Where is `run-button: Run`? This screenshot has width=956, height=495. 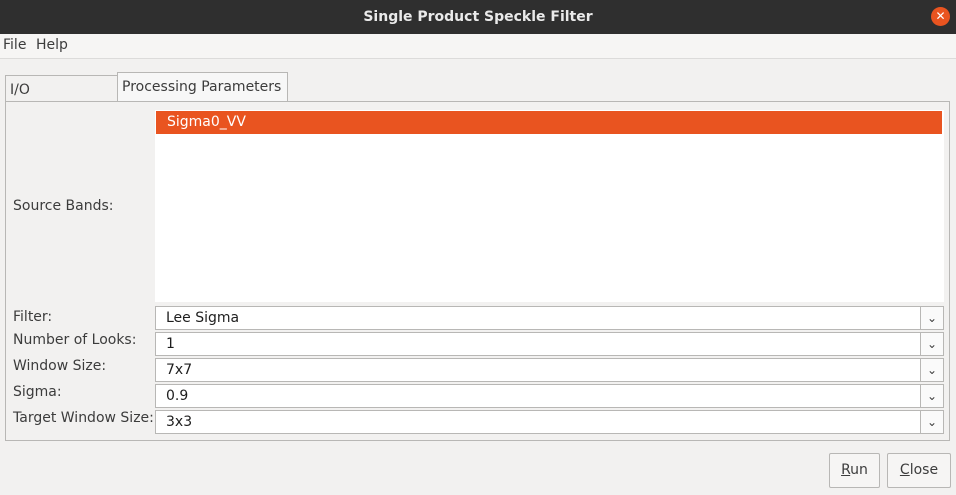
run-button: Run is located at coordinates (854, 470).